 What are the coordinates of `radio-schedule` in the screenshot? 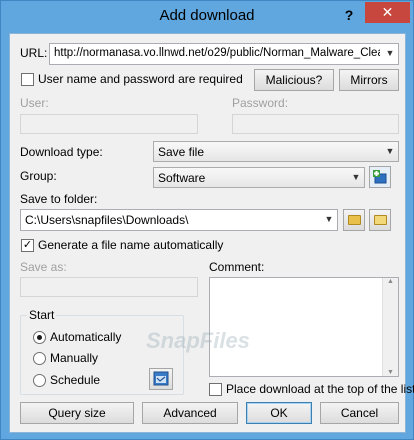 It's located at (39, 380).